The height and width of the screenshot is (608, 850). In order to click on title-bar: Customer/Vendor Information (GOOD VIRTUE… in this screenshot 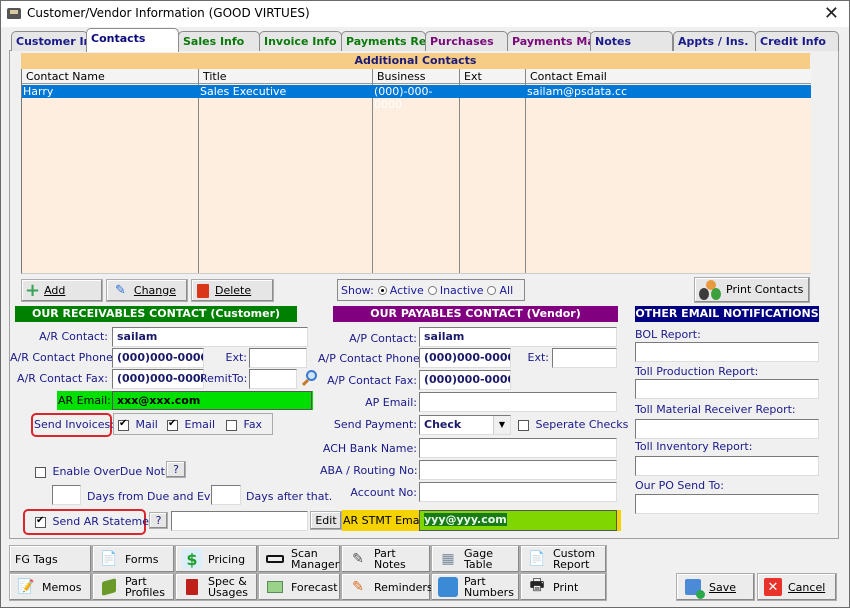, I will do `click(425, 14)`.